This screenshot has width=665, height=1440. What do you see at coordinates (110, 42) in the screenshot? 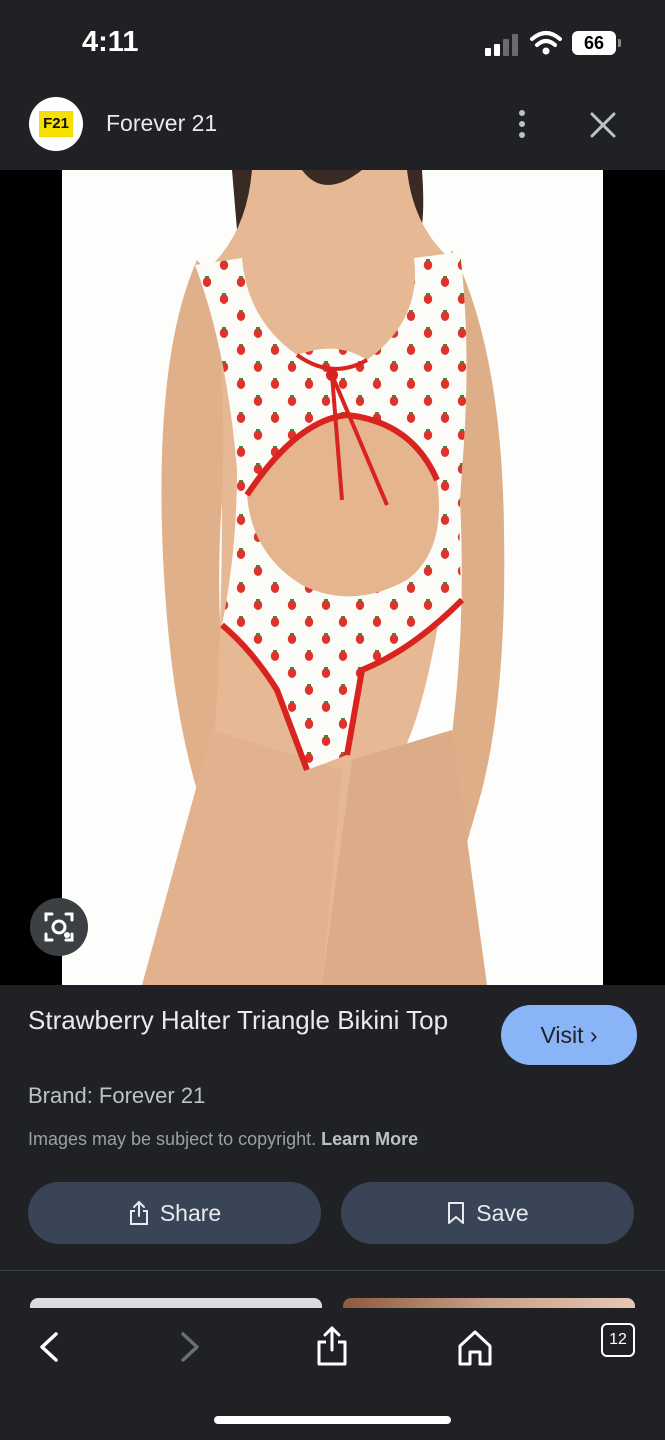
I see `status-time: 4:11` at bounding box center [110, 42].